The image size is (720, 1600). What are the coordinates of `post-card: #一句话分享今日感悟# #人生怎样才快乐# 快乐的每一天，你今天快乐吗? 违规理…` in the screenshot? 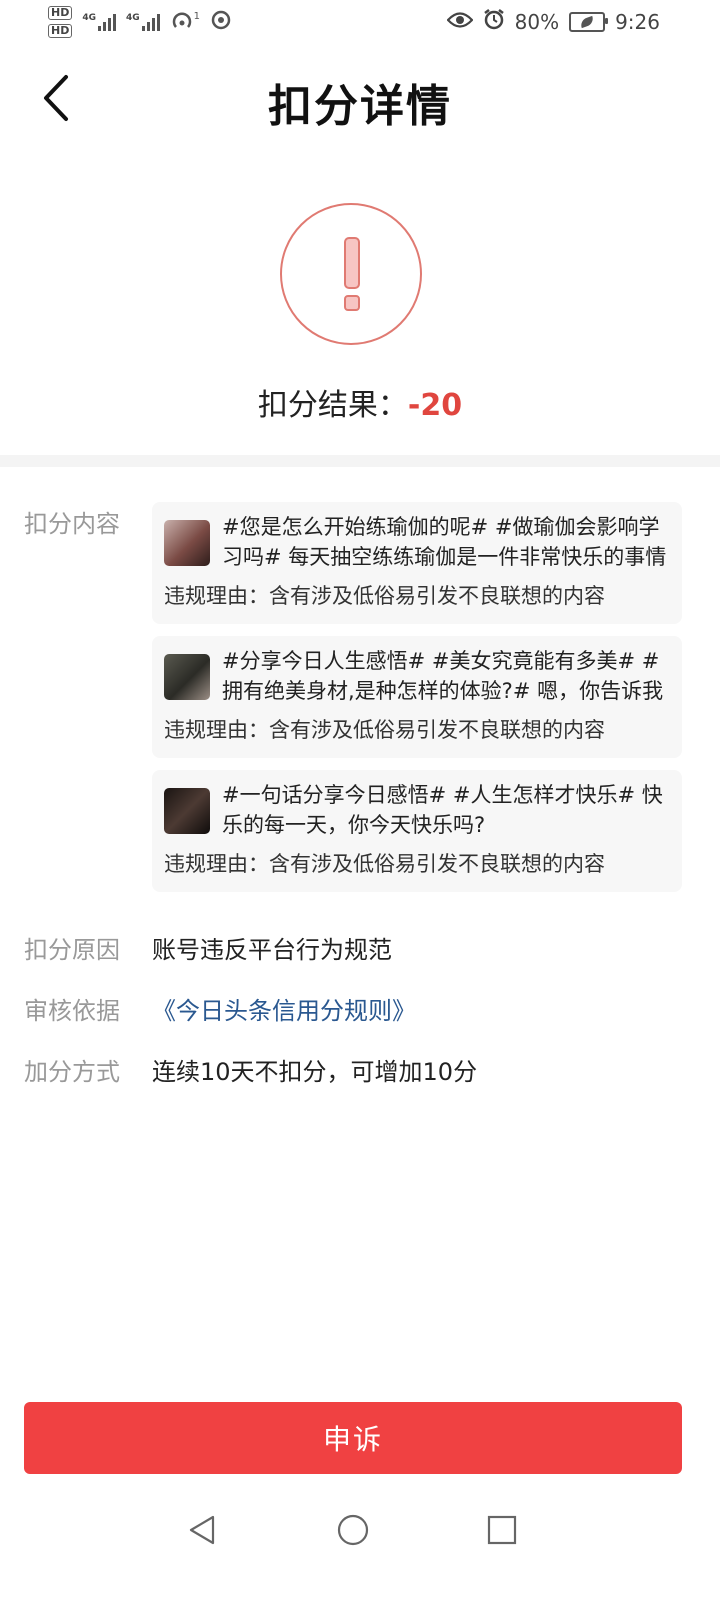 It's located at (417, 831).